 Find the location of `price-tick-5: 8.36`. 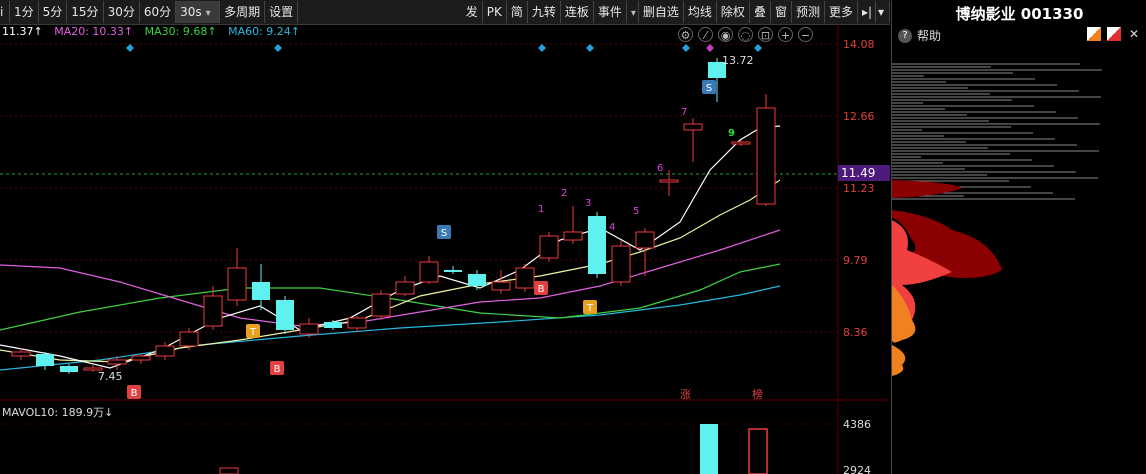

price-tick-5: 8.36 is located at coordinates (855, 332).